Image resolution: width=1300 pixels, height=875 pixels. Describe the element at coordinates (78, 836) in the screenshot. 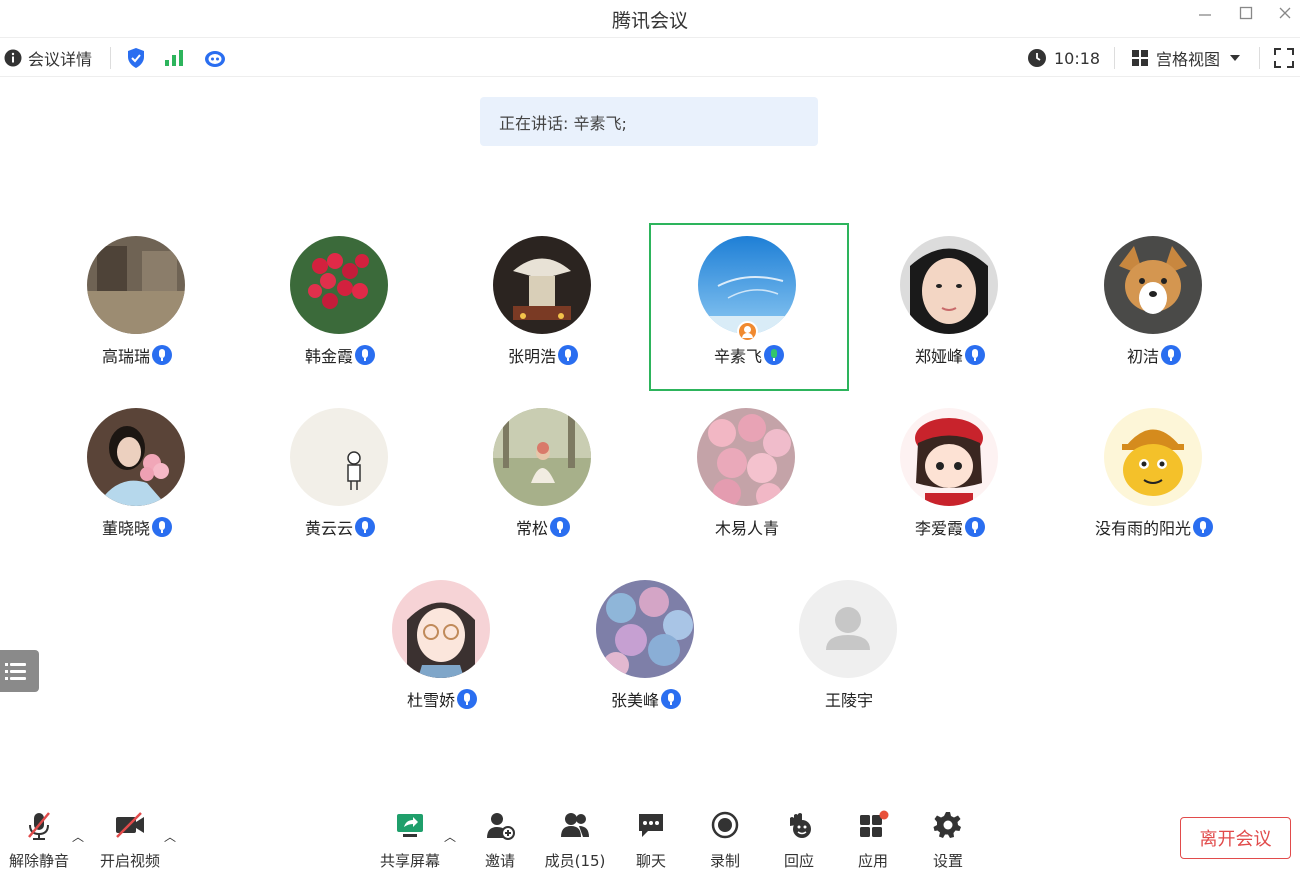

I see `audio-options-caret: ︿` at that location.